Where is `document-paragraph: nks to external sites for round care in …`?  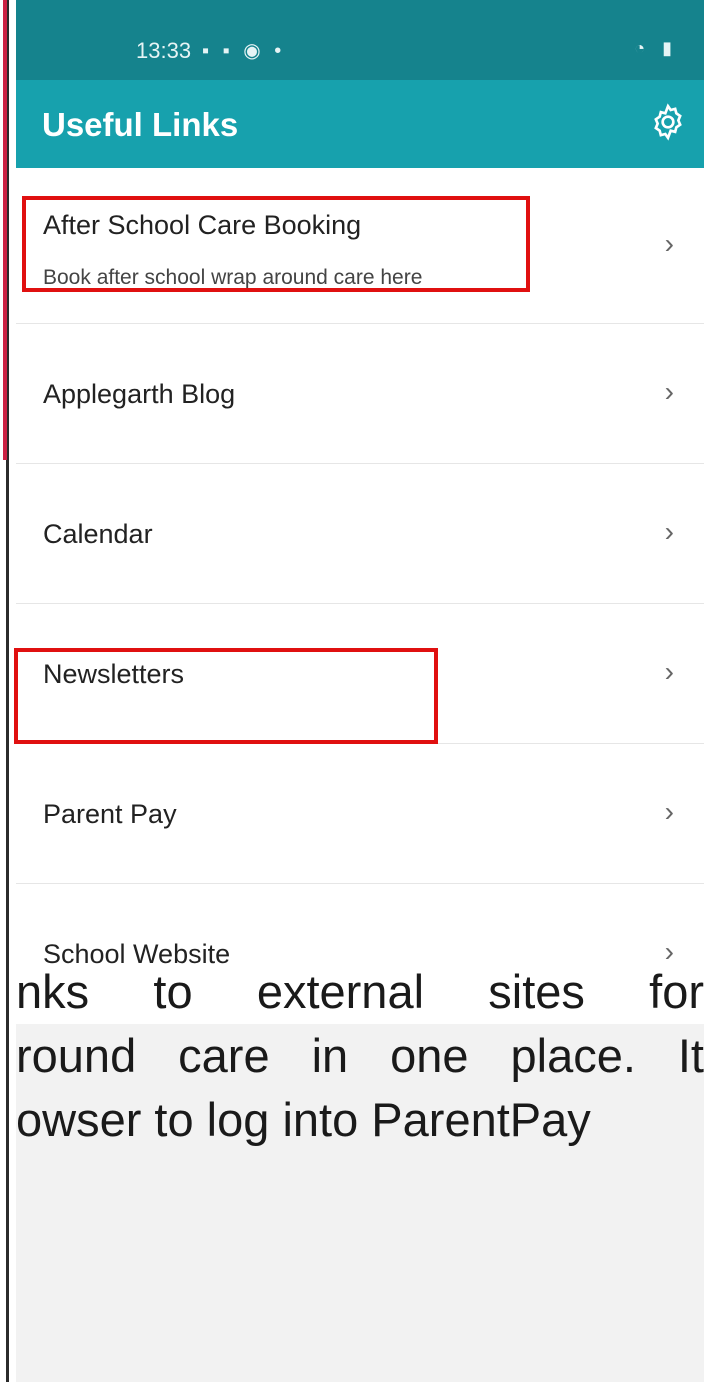 document-paragraph: nks to external sites for round care in … is located at coordinates (360, 1056).